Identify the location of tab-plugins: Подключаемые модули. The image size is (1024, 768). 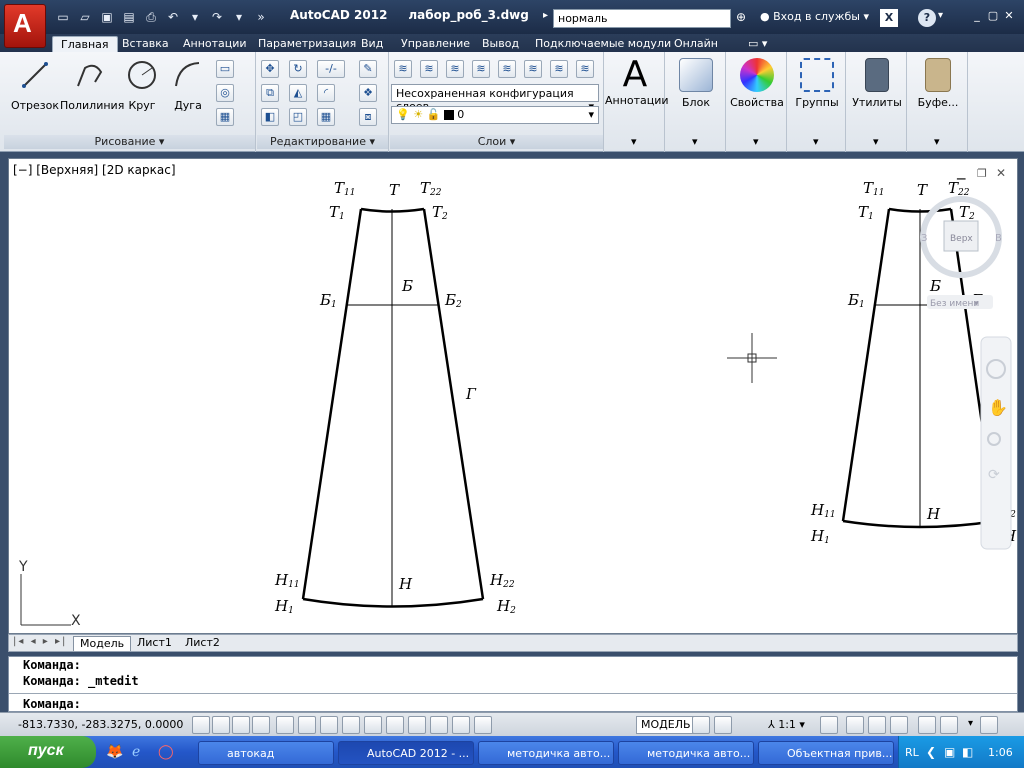
(603, 44).